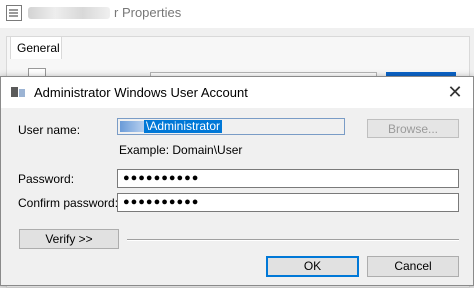 This screenshot has height=288, width=474. What do you see at coordinates (455, 92) in the screenshot?
I see `close-icon: ✕` at bounding box center [455, 92].